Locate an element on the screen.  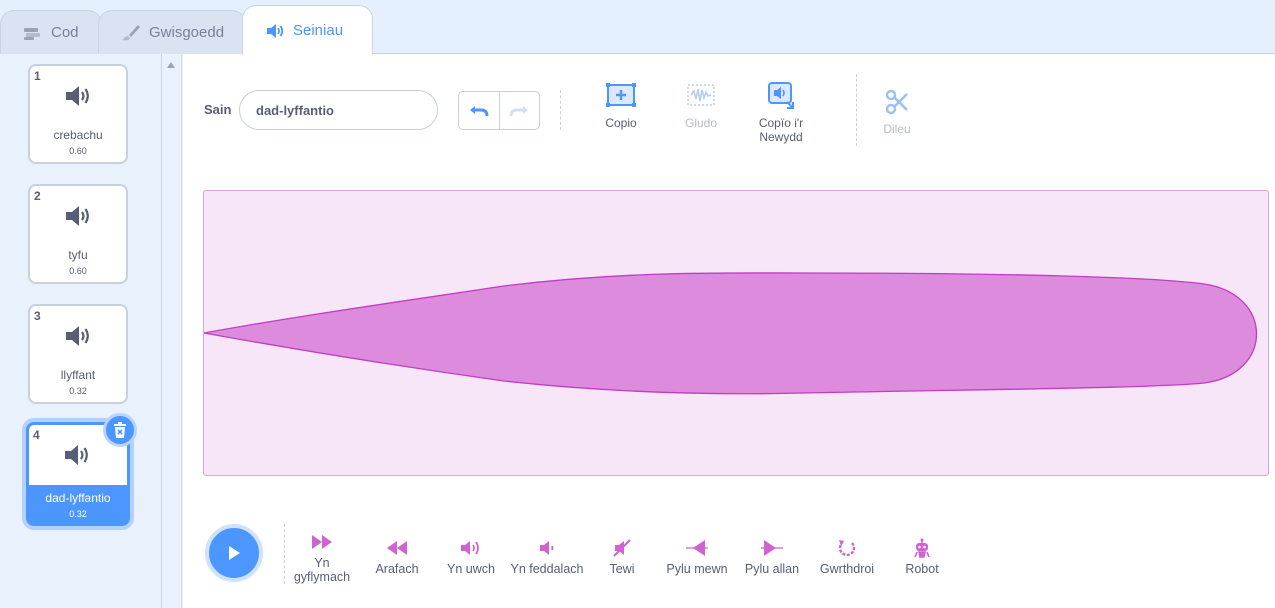
fade-in-icon is located at coordinates (697, 548).